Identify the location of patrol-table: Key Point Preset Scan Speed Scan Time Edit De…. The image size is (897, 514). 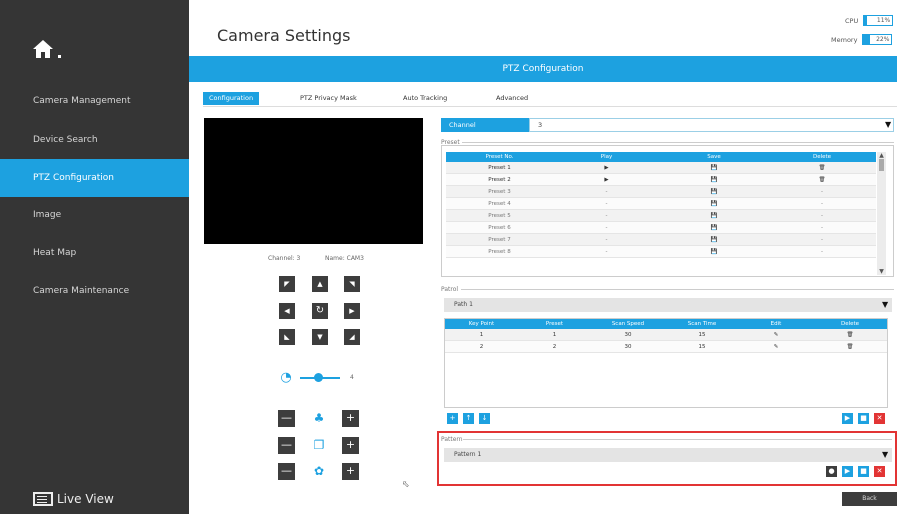
(666, 336).